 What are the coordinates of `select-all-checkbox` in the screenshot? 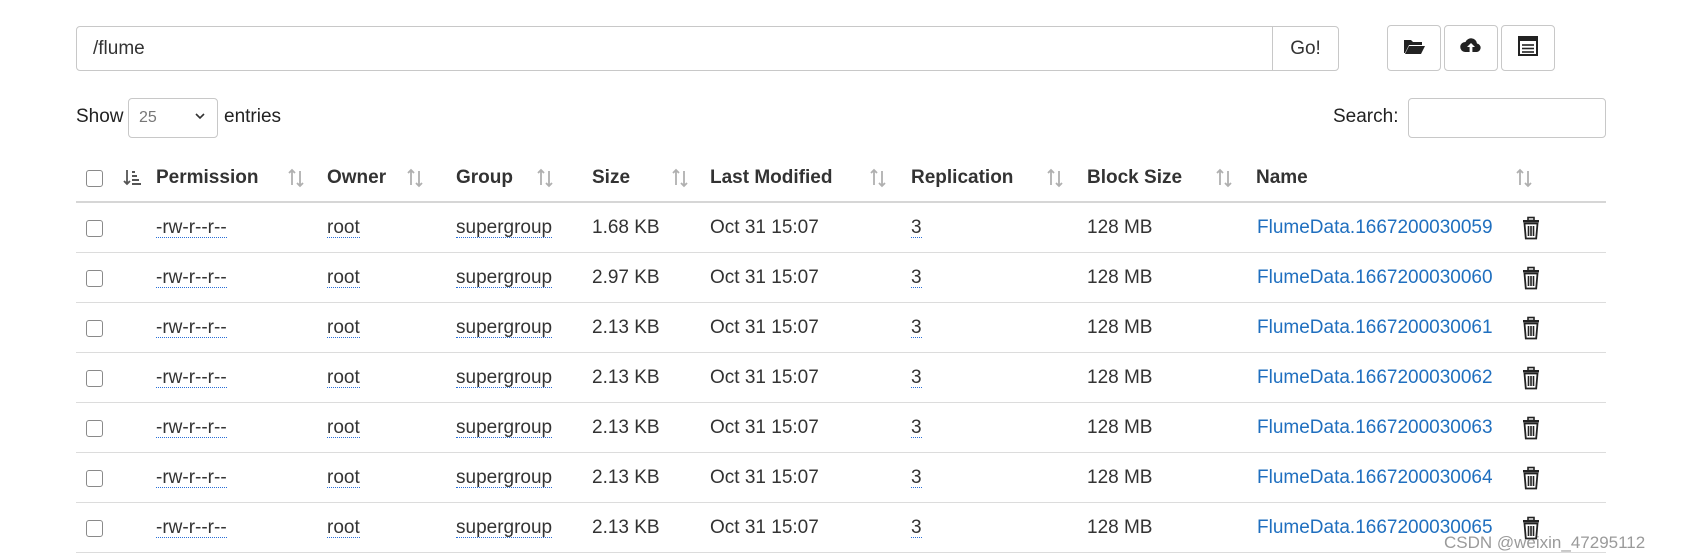 It's located at (94, 178).